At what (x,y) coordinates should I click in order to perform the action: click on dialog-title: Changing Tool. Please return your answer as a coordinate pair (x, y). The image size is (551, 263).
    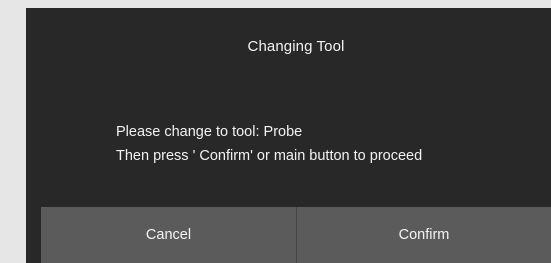
    Looking at the image, I should click on (296, 46).